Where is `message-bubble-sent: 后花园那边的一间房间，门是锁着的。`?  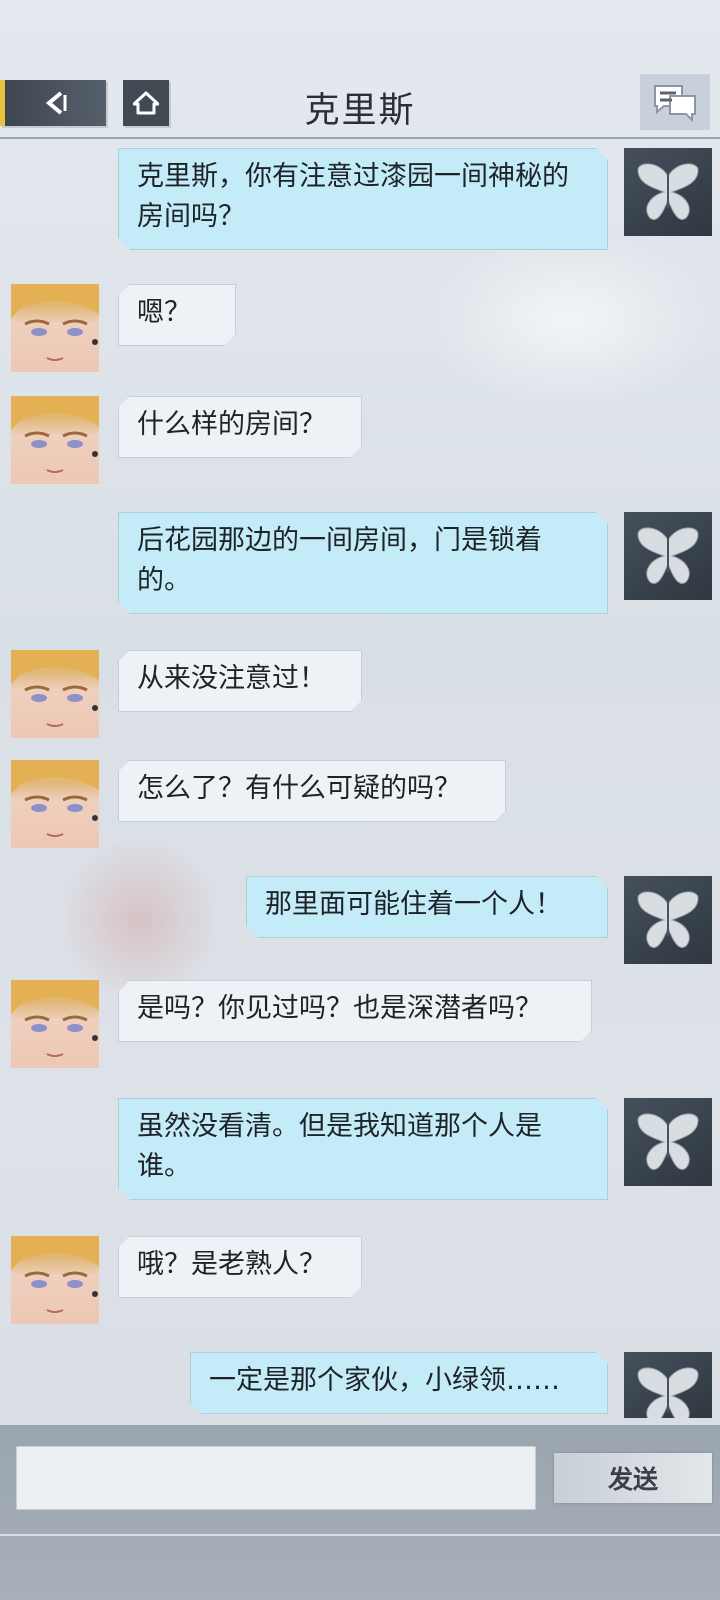 message-bubble-sent: 后花园那边的一间房间，门是锁着的。 is located at coordinates (363, 563).